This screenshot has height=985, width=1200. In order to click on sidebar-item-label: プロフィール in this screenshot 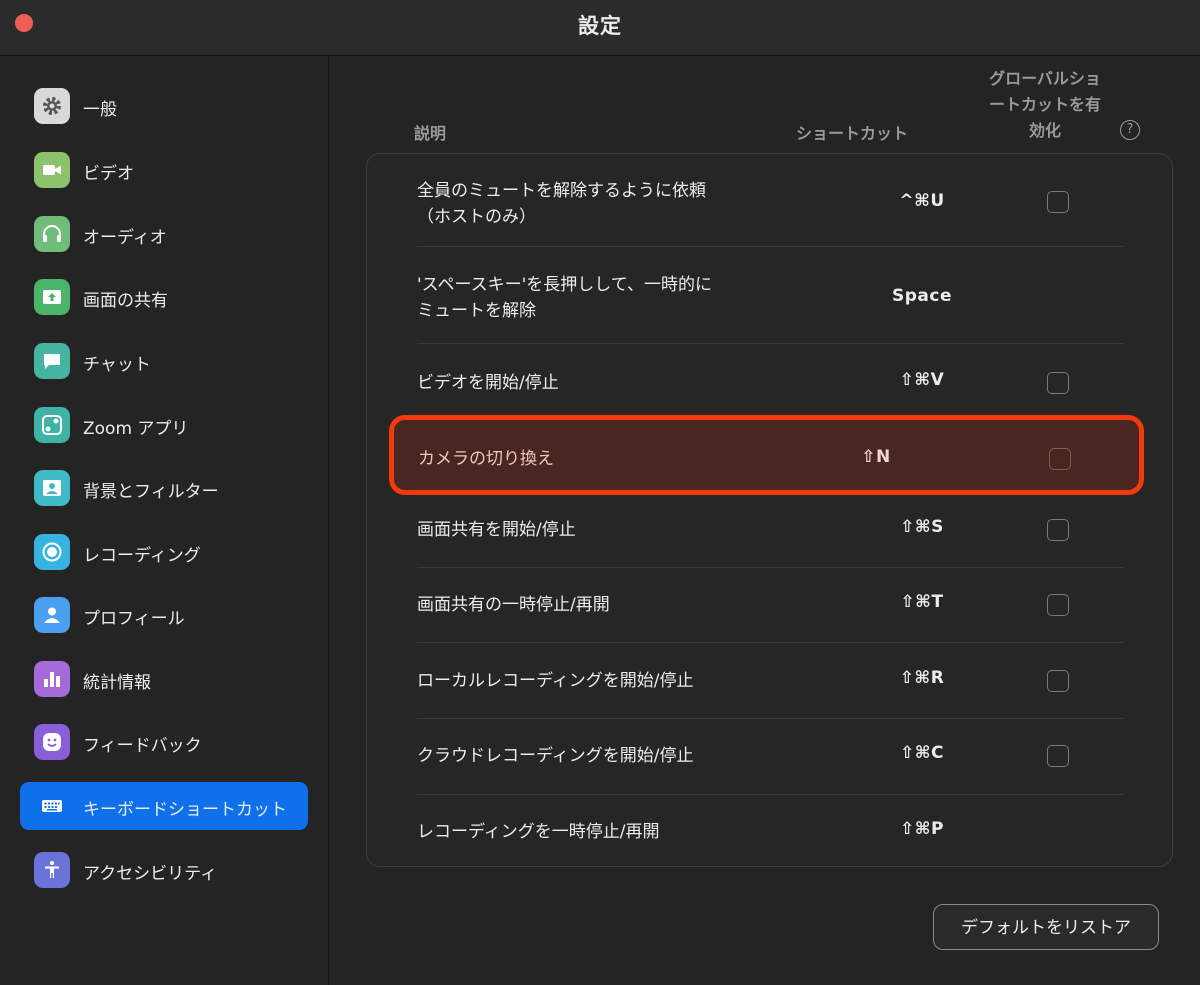, I will do `click(134, 619)`.